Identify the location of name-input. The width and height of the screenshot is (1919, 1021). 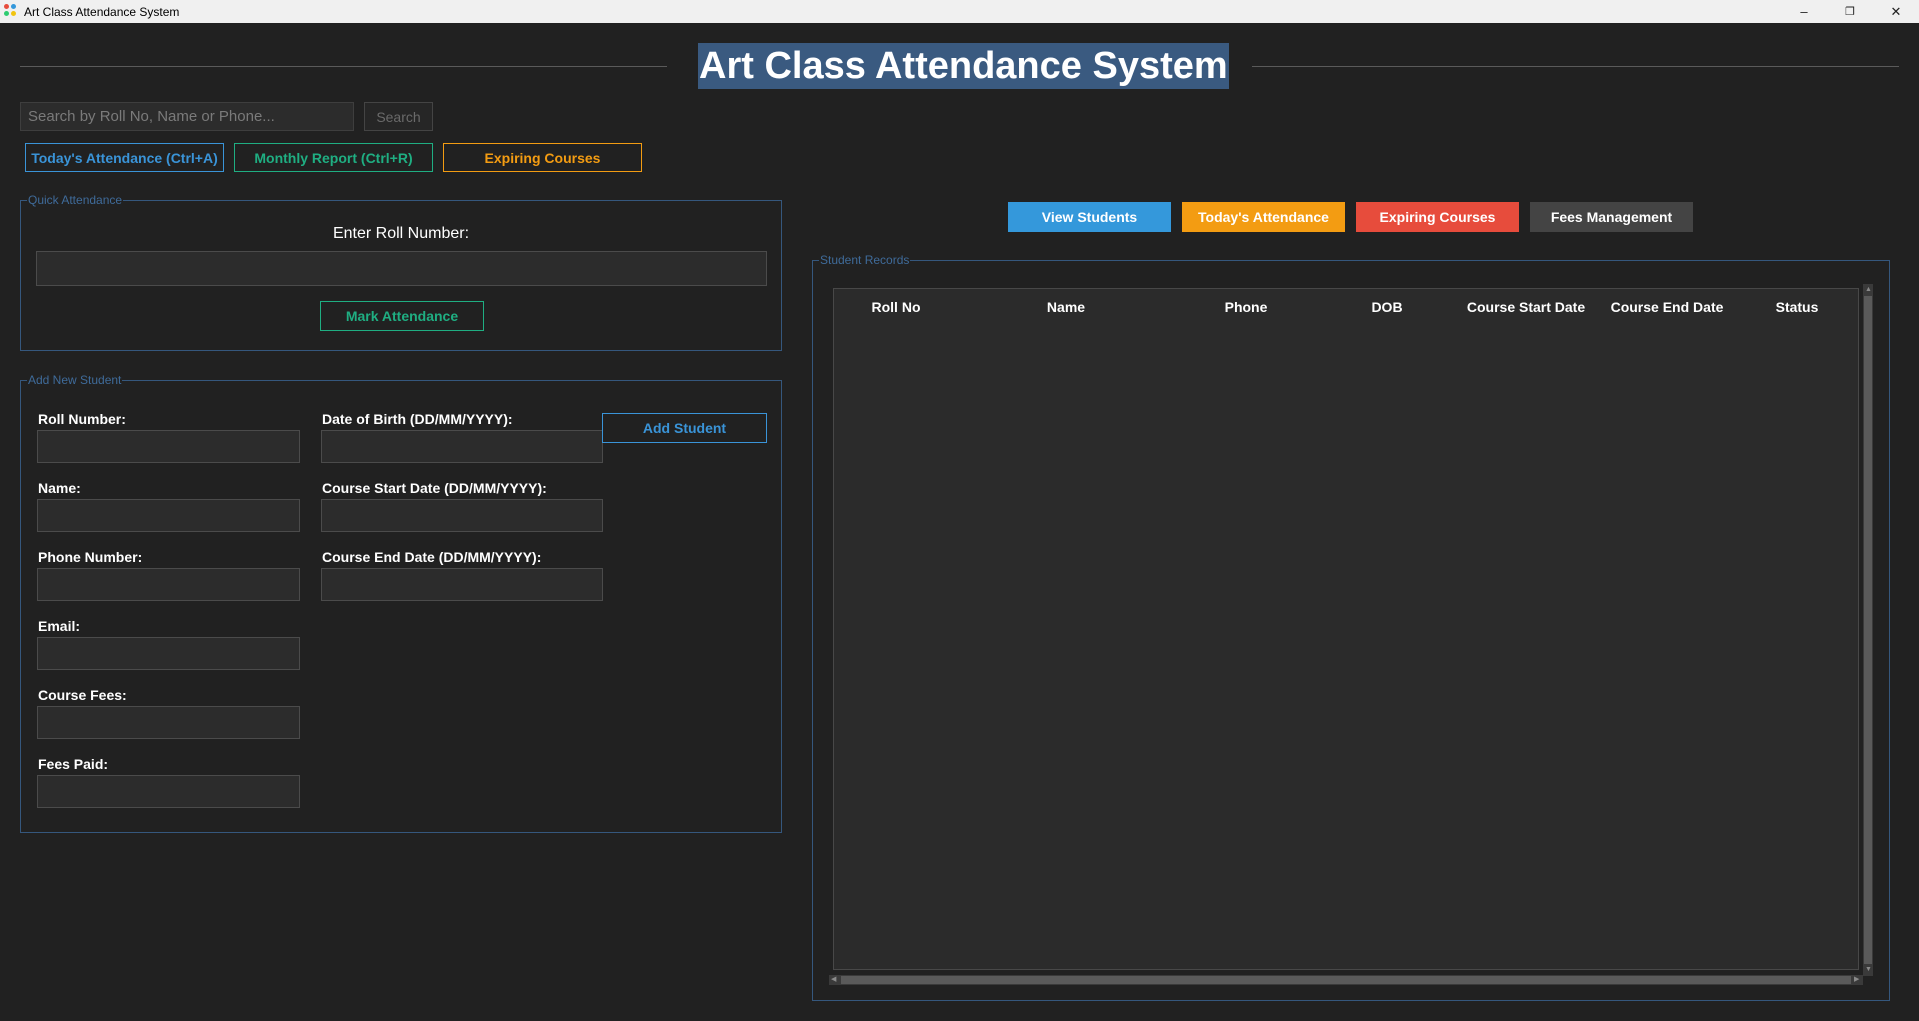
(168, 515).